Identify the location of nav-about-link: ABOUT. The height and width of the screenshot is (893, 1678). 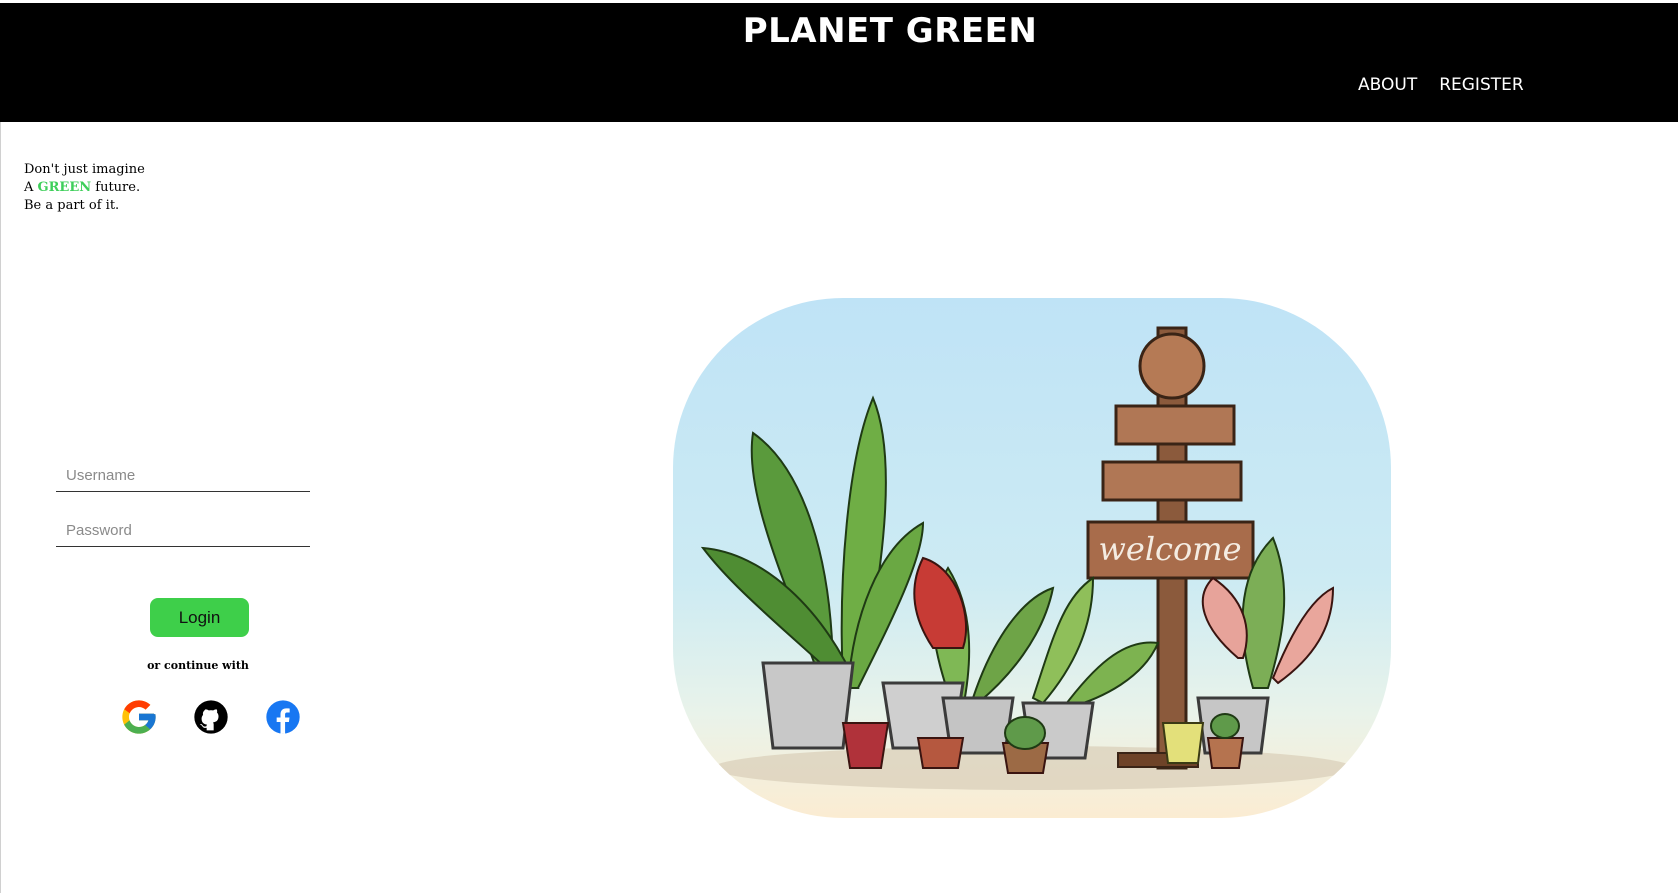
(1387, 85).